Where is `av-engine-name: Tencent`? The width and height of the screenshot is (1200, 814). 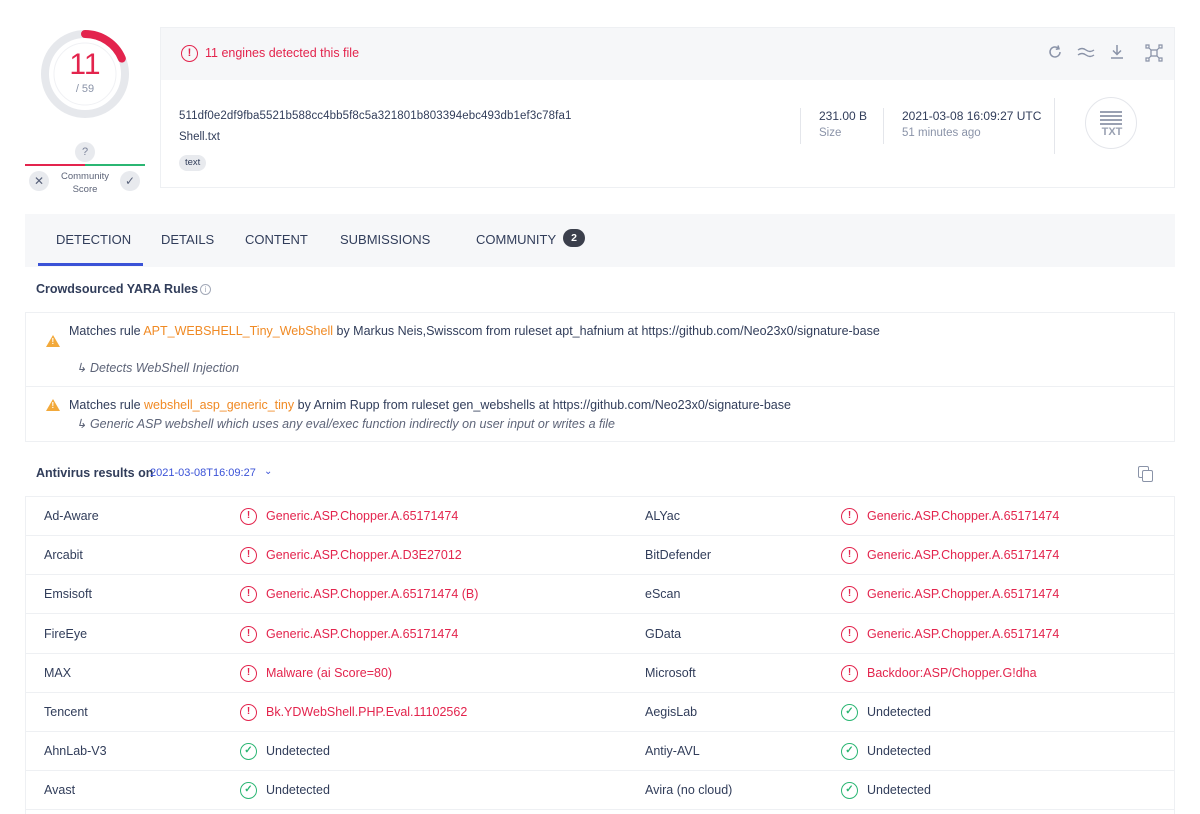 av-engine-name: Tencent is located at coordinates (66, 712).